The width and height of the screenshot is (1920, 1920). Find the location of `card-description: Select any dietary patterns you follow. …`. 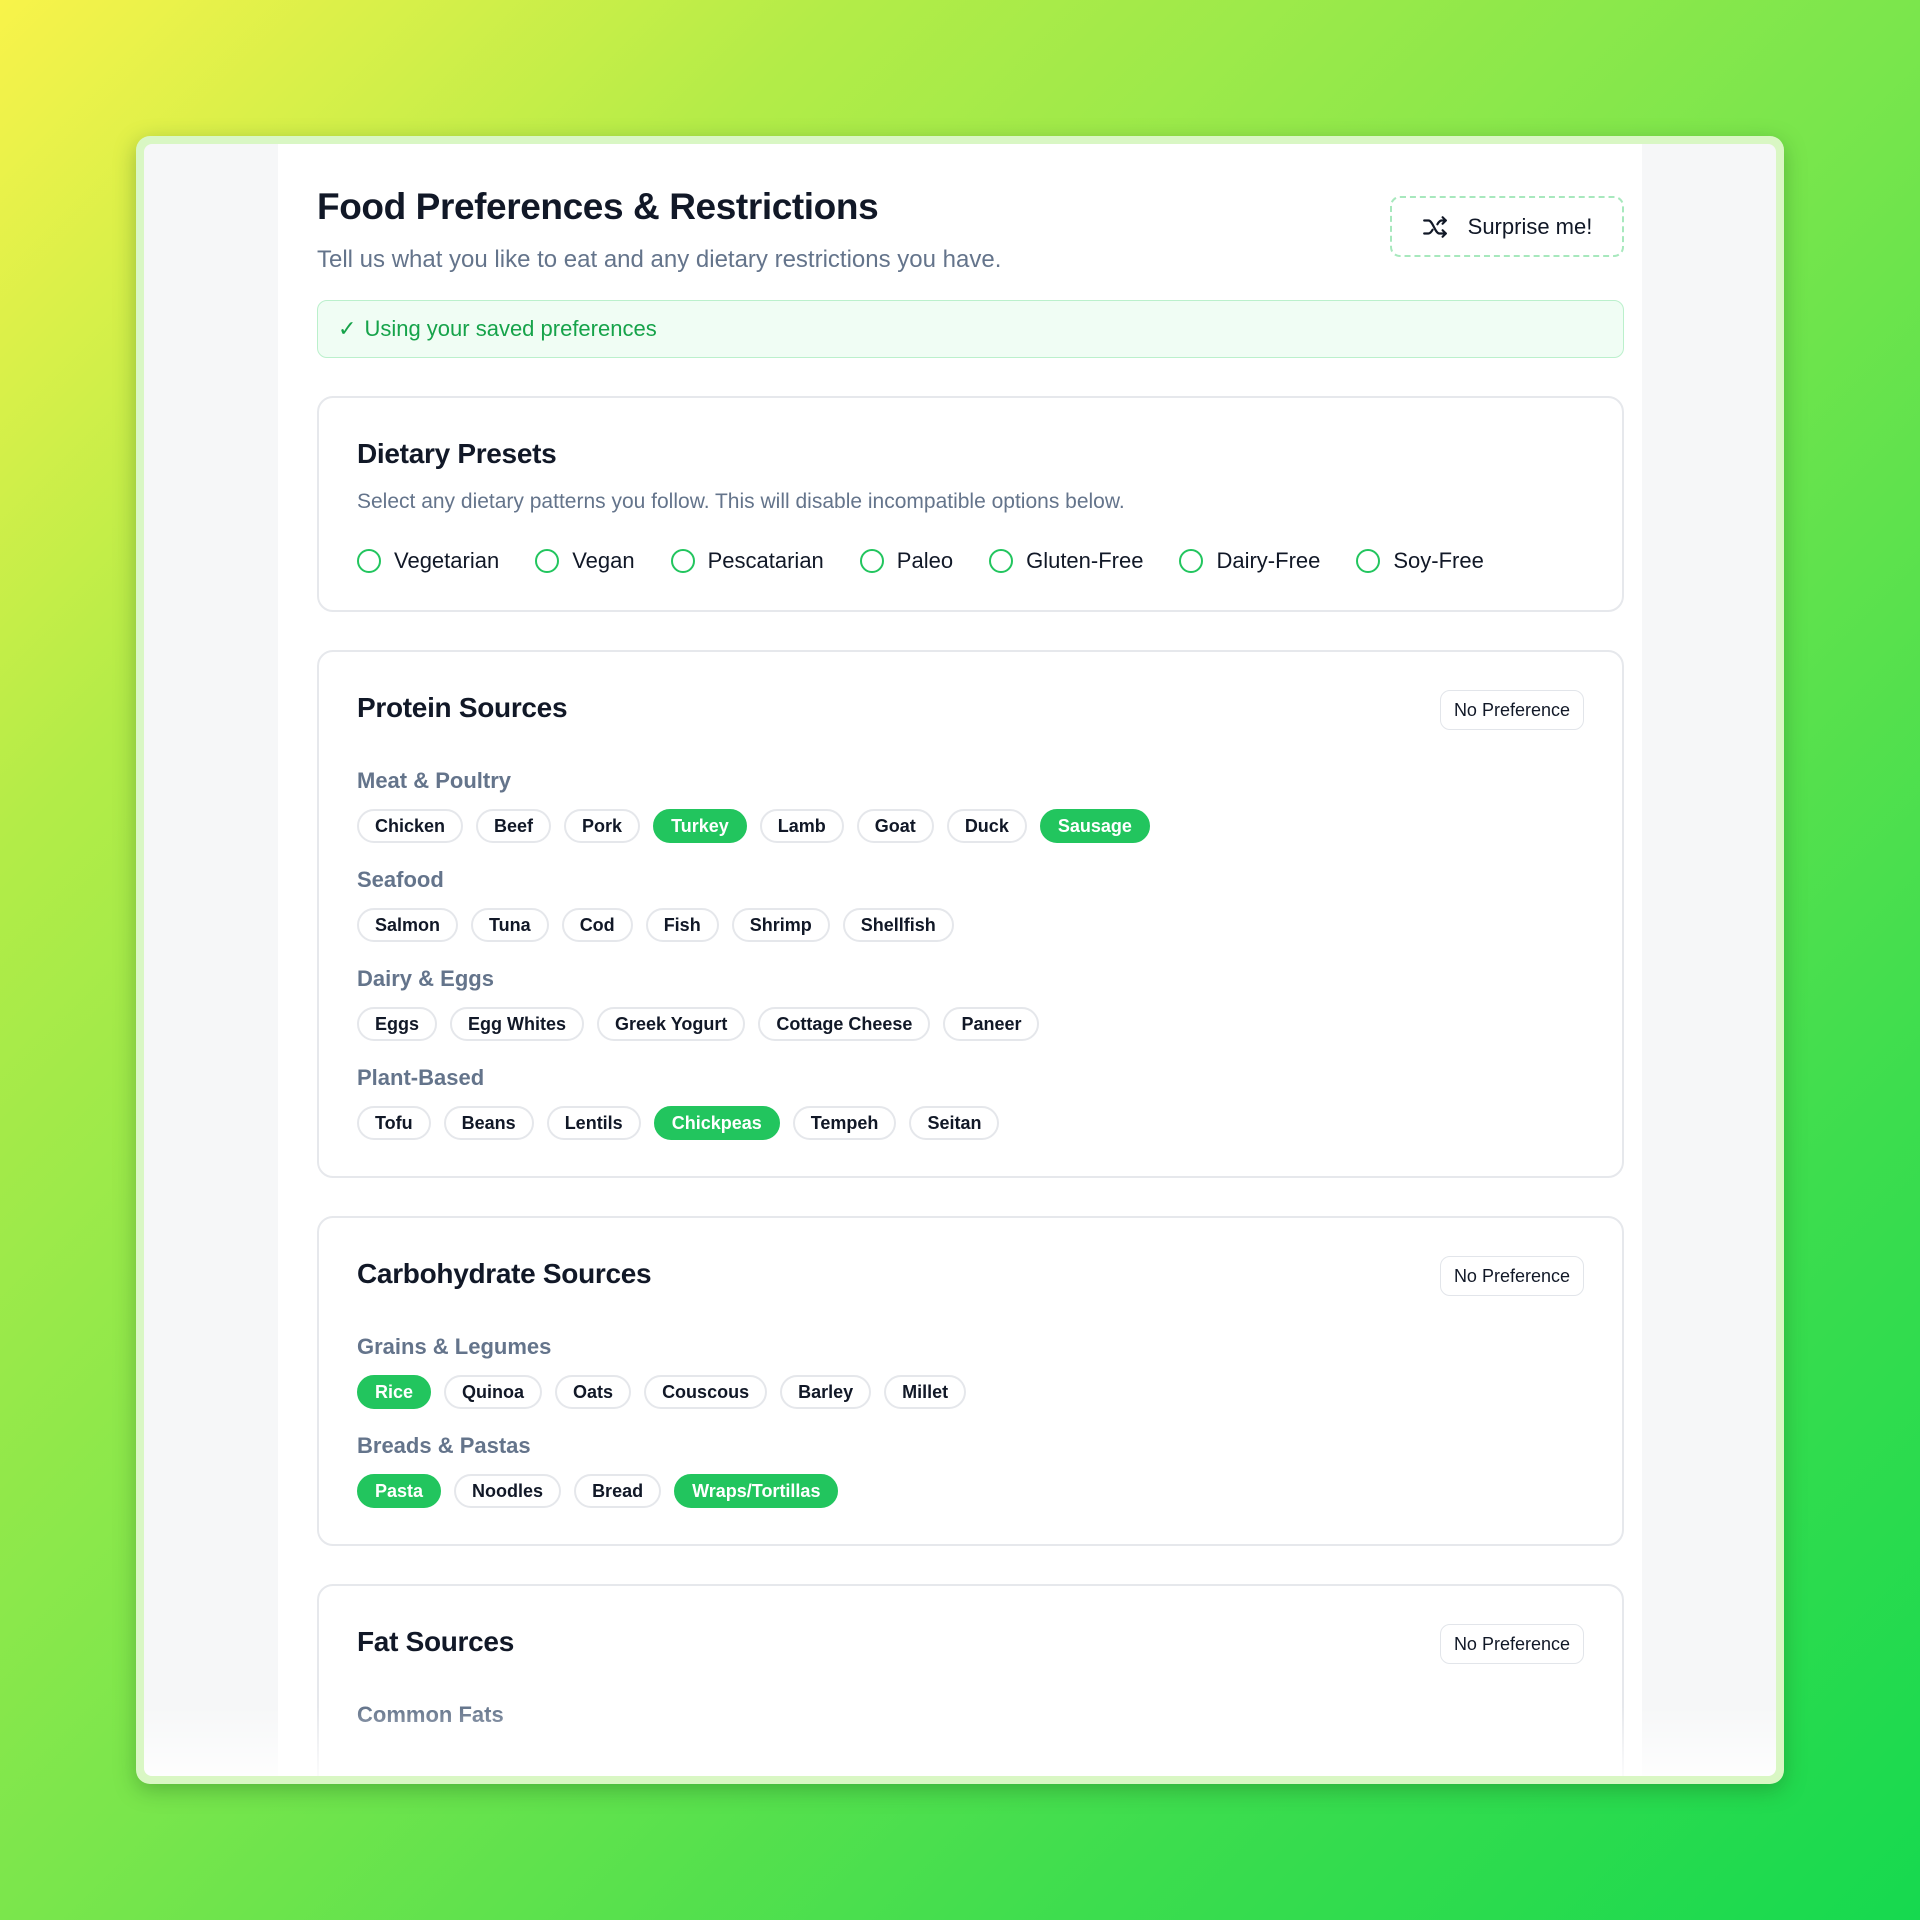

card-description: Select any dietary patterns you follow. … is located at coordinates (741, 501).